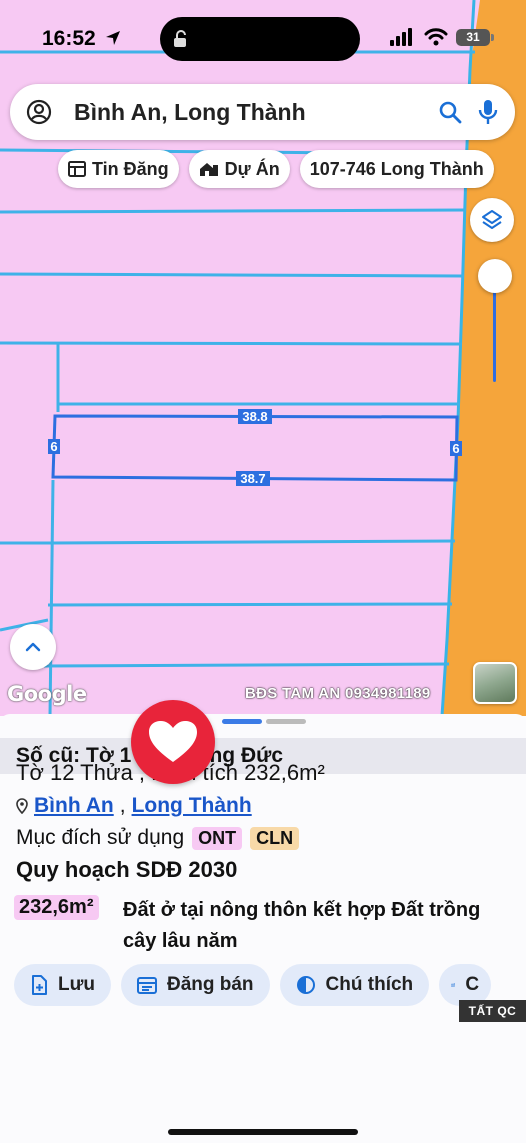 This screenshot has width=526, height=1143. I want to click on cellular-signal-icon, so click(401, 37).